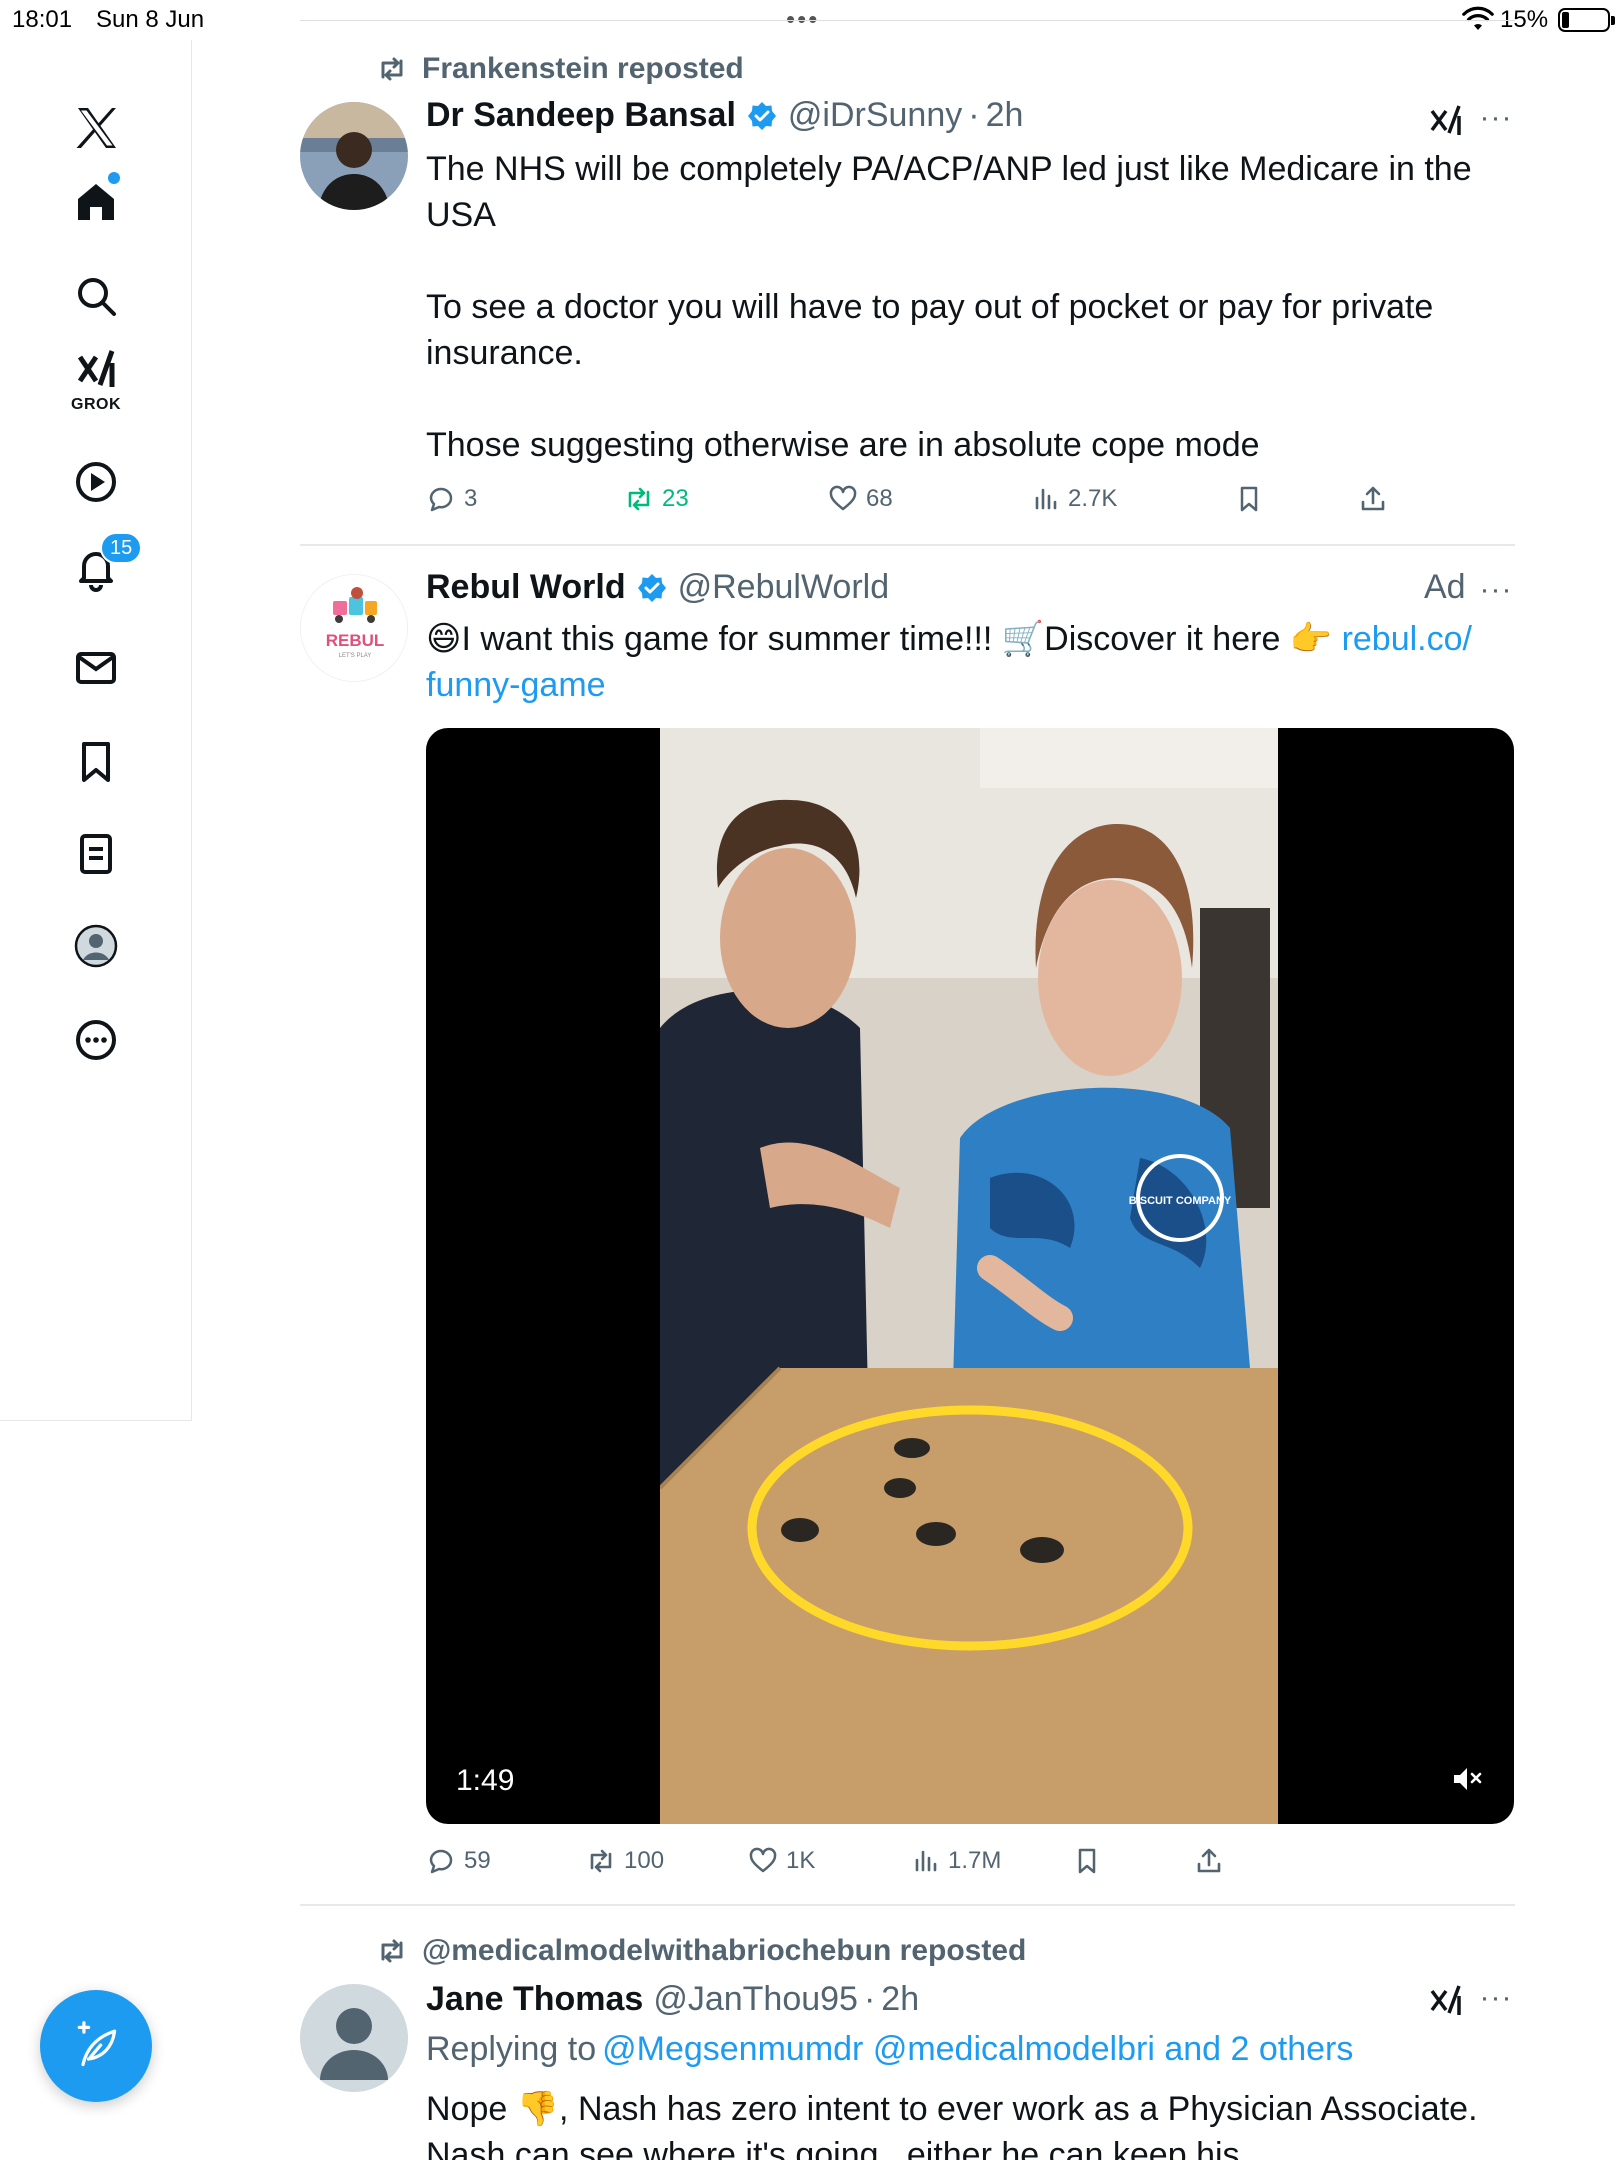  What do you see at coordinates (1467, 1779) in the screenshot?
I see `mute-icon` at bounding box center [1467, 1779].